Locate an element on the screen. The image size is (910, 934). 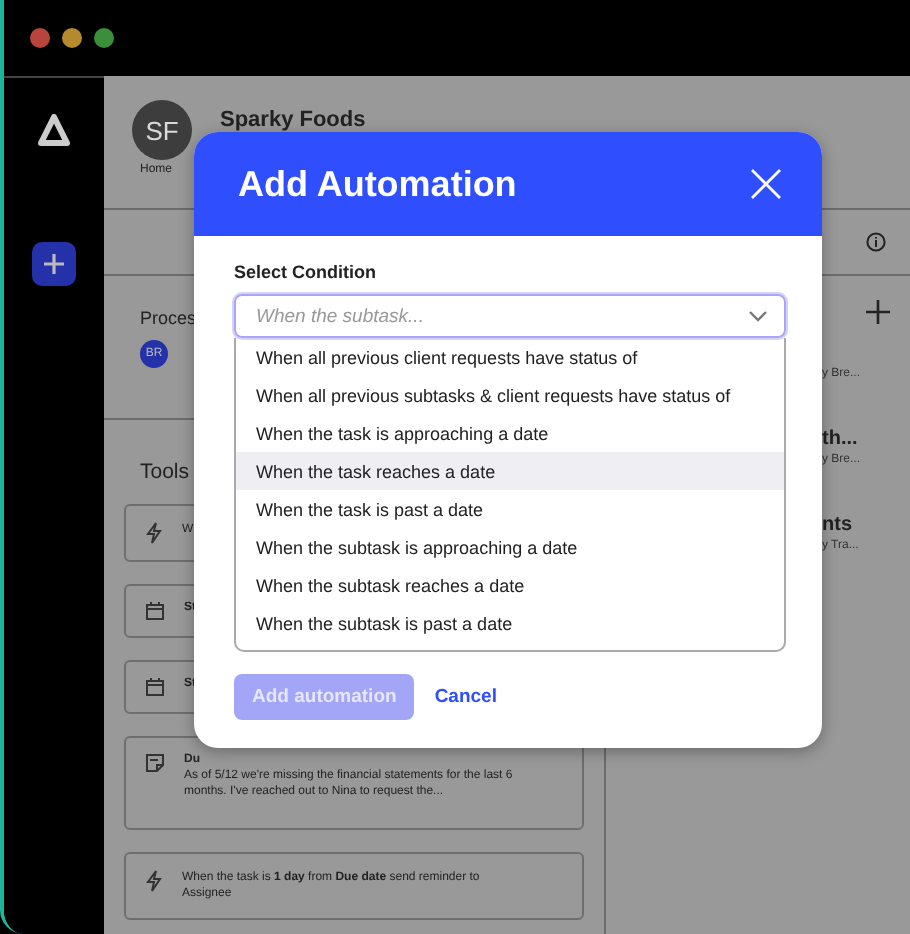
add-icon is located at coordinates (878, 312).